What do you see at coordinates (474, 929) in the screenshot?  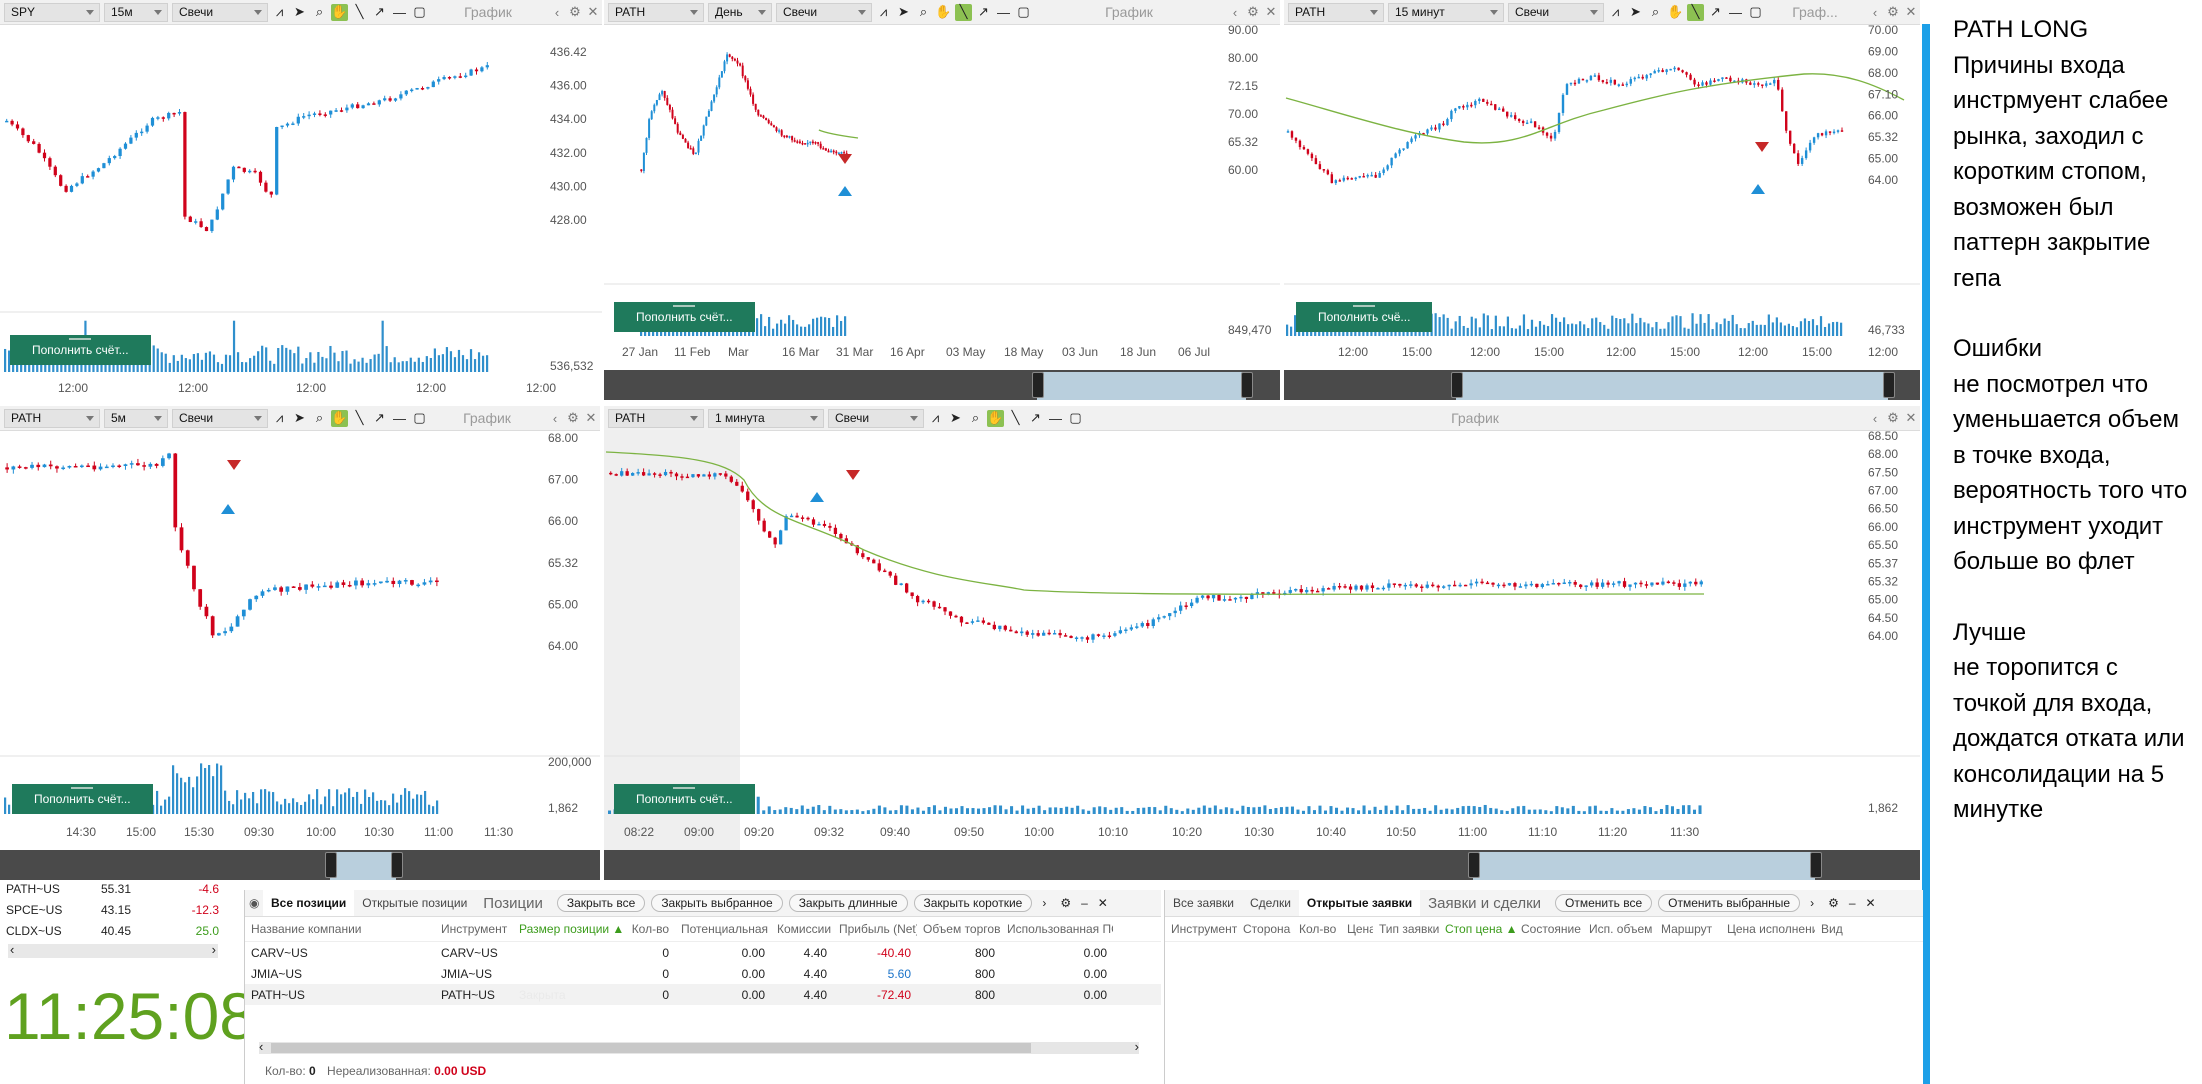 I see `positions-column-header: Инструмент` at bounding box center [474, 929].